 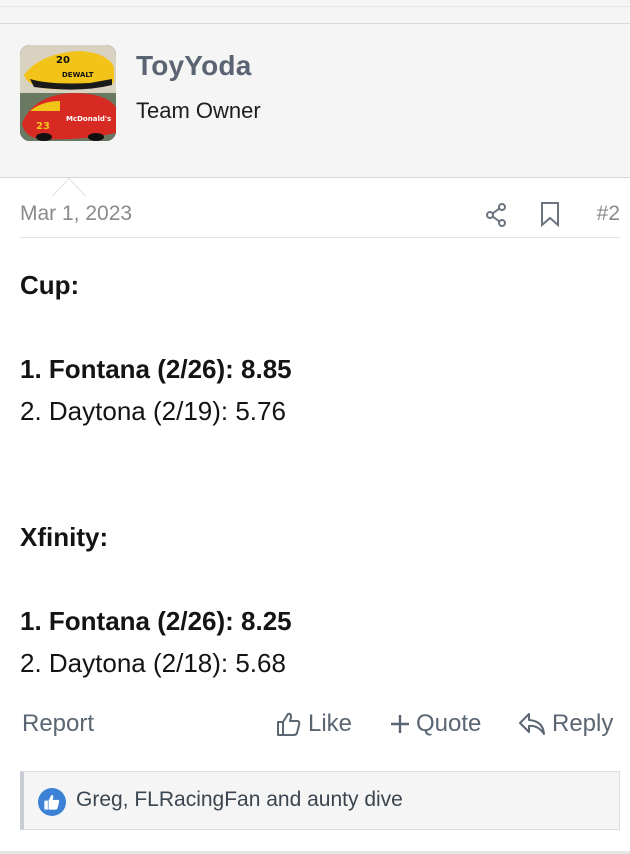 I want to click on svg-text: 23, so click(x=43, y=126).